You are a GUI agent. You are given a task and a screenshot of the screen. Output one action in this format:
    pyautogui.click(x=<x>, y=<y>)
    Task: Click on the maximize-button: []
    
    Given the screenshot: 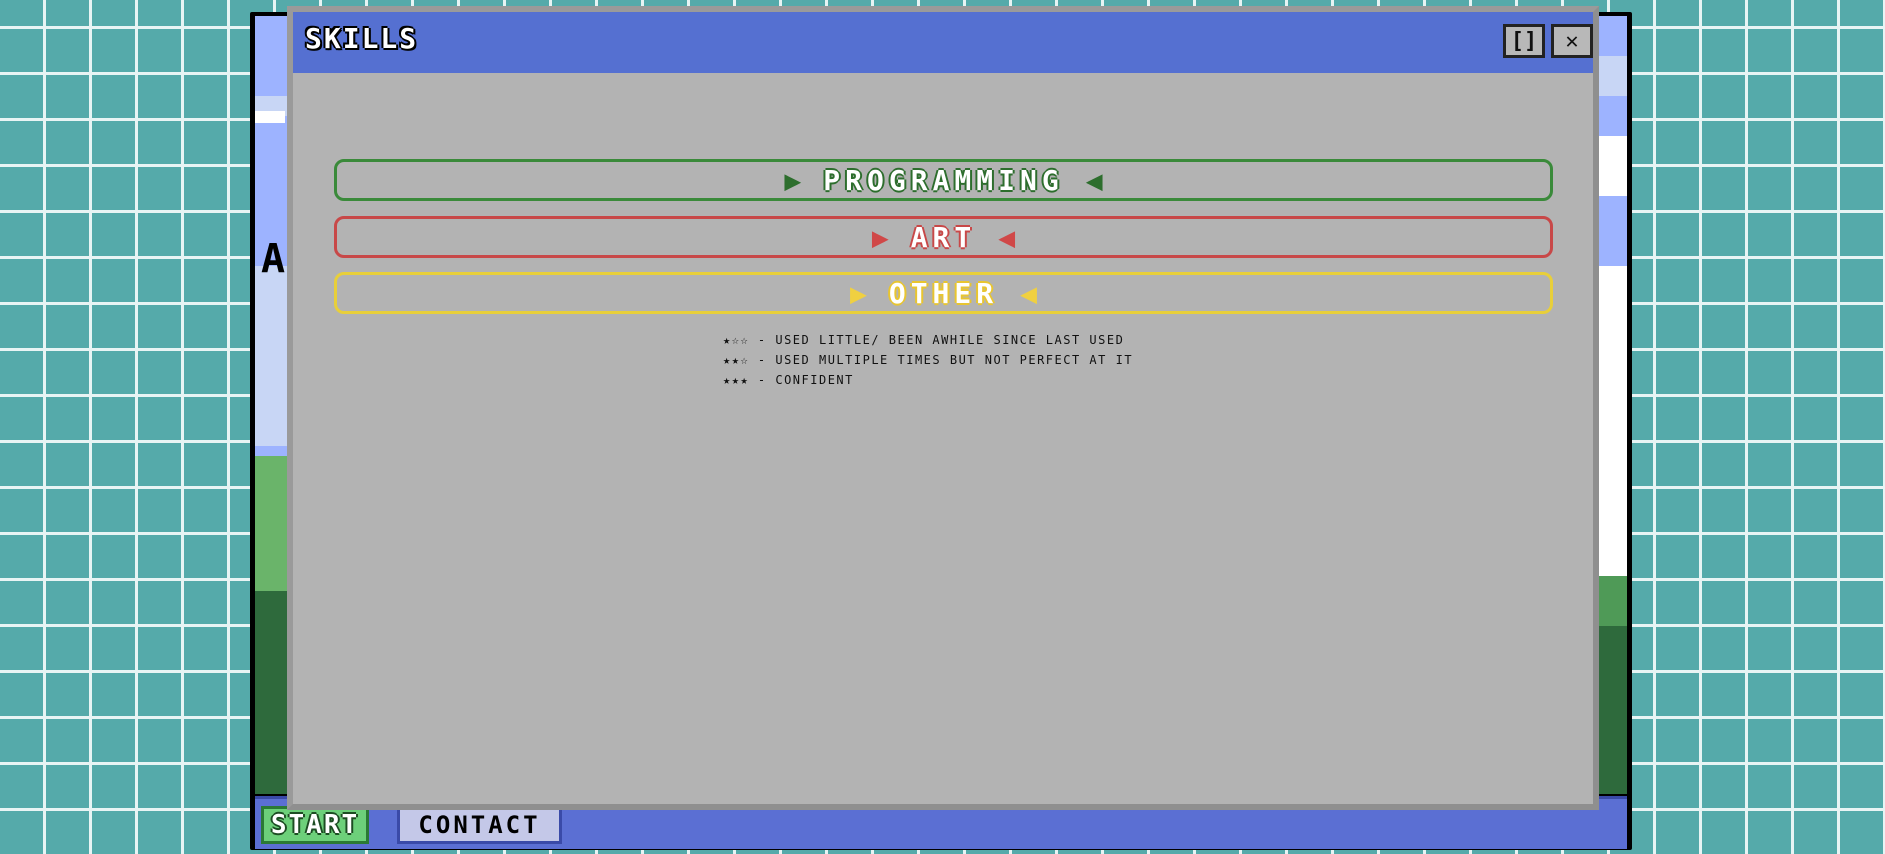 What is the action you would take?
    pyautogui.click(x=1524, y=41)
    